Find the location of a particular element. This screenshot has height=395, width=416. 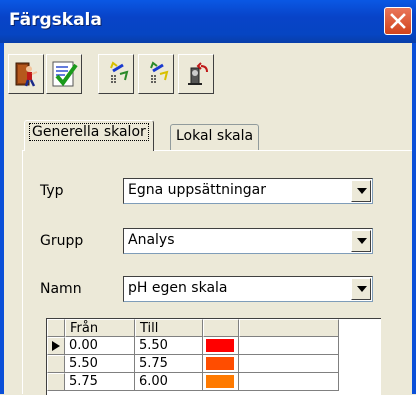

grupp-value: Analys is located at coordinates (151, 240).